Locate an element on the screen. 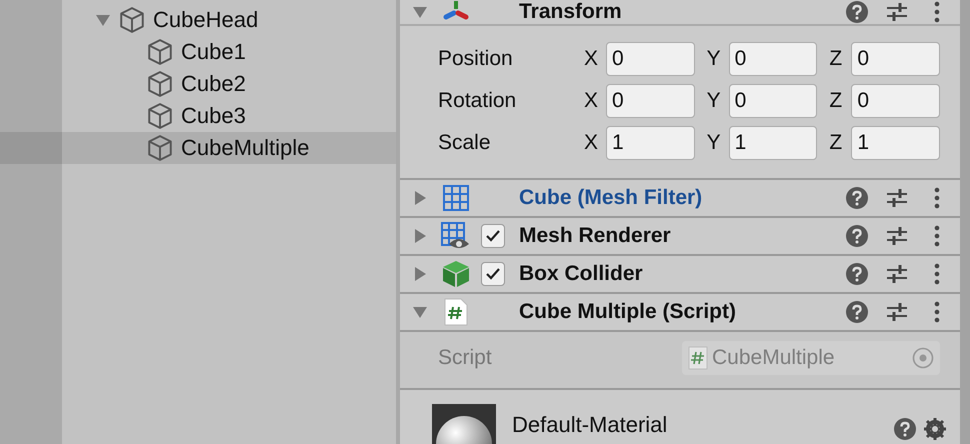 Image resolution: width=970 pixels, height=444 pixels. component-header: Mesh Renderer is located at coordinates (680, 237).